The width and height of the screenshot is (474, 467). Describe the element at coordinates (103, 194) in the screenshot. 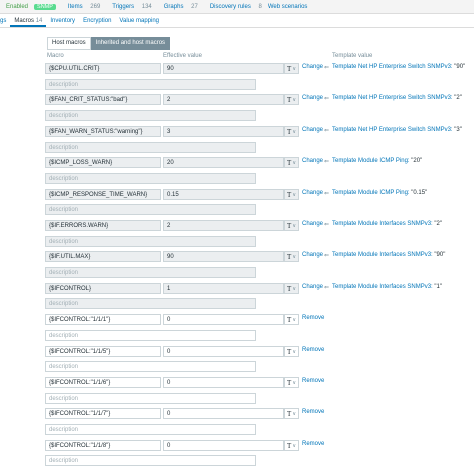

I see `macro-field: {$ICMP_RESPONSE_TIME_WARN}` at that location.